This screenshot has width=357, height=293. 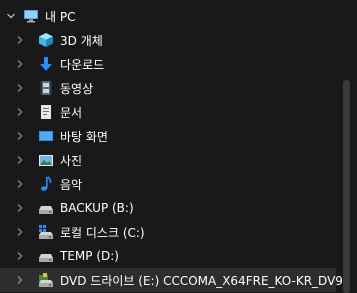 I want to click on tree-item-label: 내 PC, so click(x=60, y=16).